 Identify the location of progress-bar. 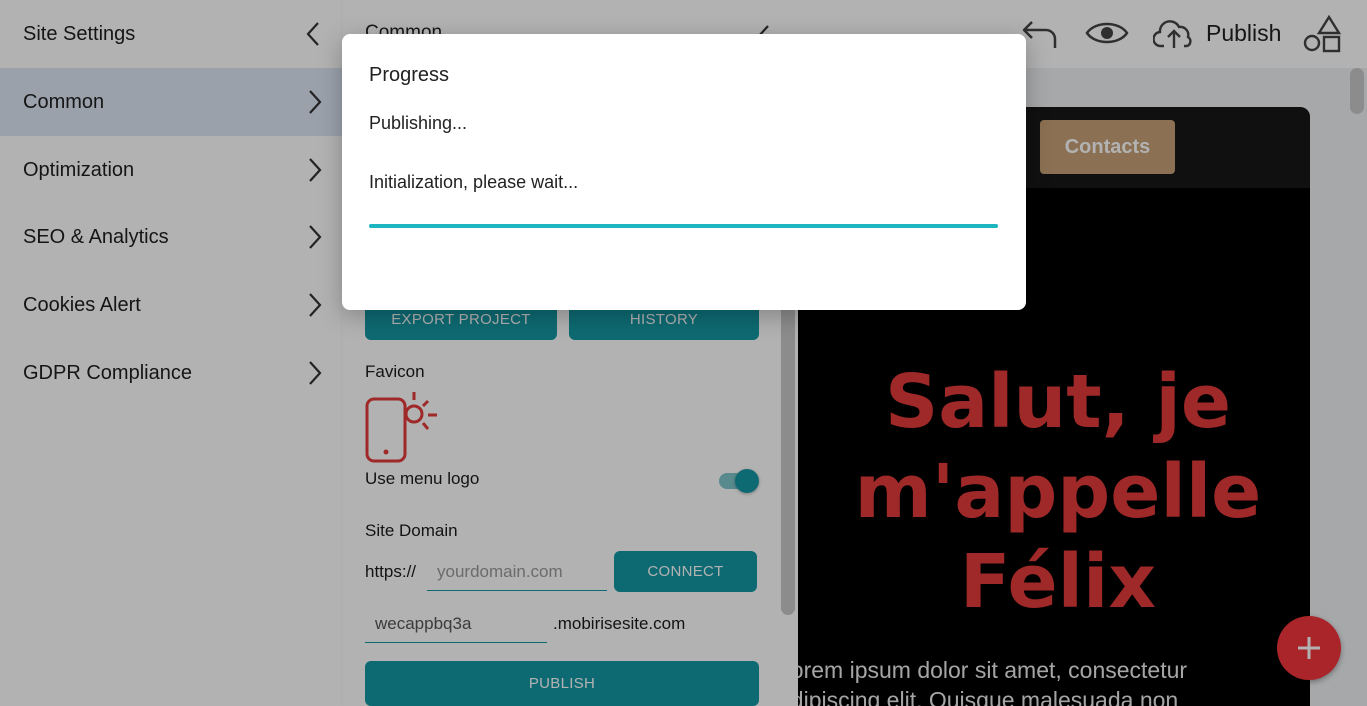
(683, 226).